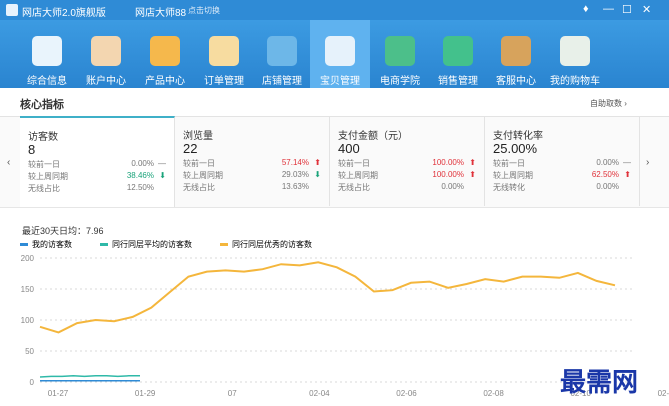 This screenshot has height=406, width=669. What do you see at coordinates (47, 51) in the screenshot?
I see `monitor-icon` at bounding box center [47, 51].